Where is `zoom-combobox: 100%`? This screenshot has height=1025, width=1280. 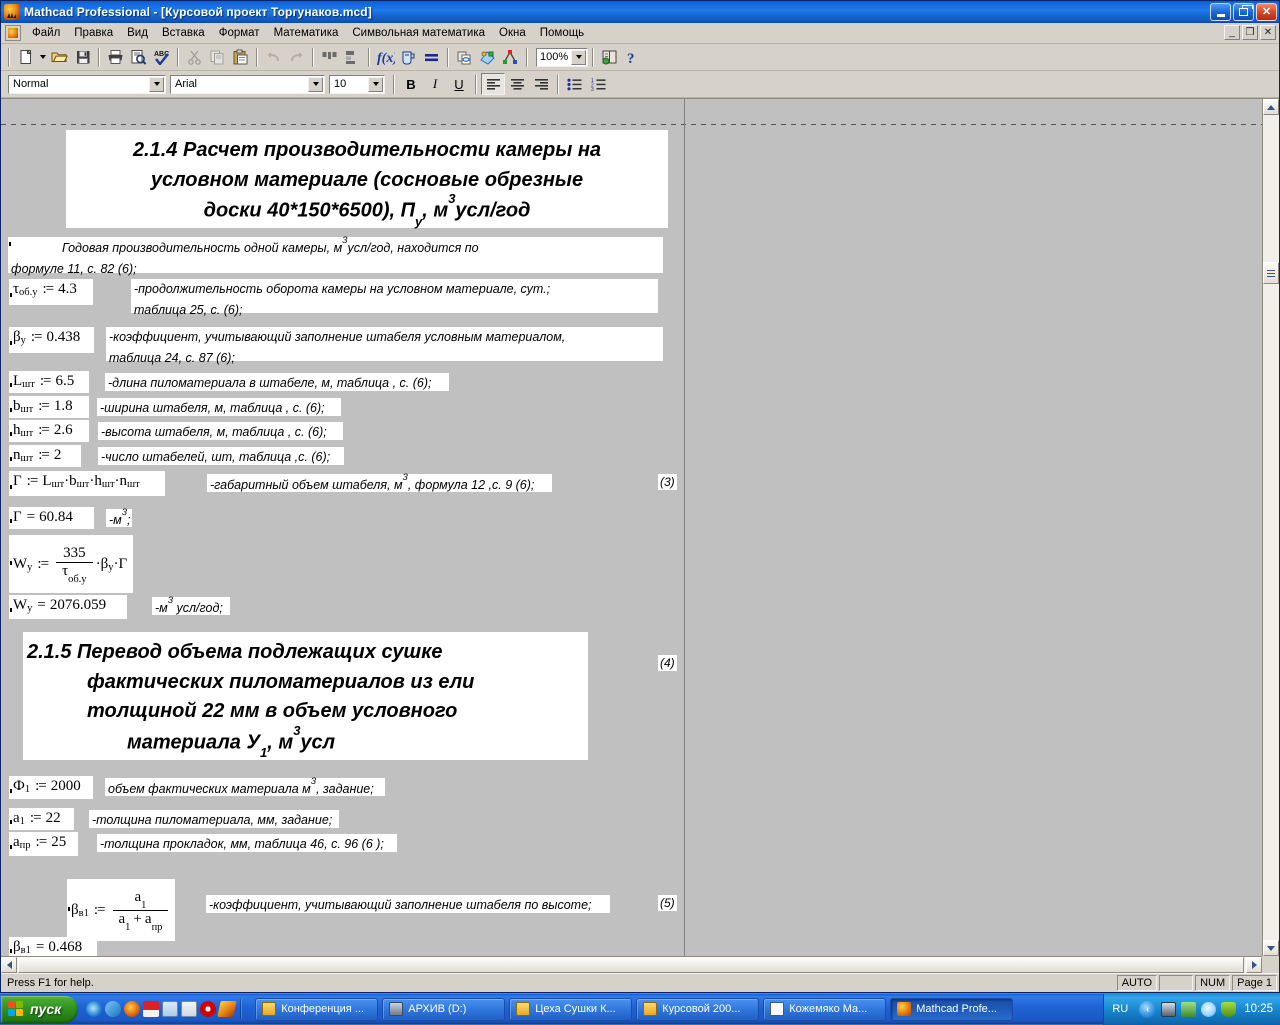
zoom-combobox: 100% is located at coordinates (562, 57).